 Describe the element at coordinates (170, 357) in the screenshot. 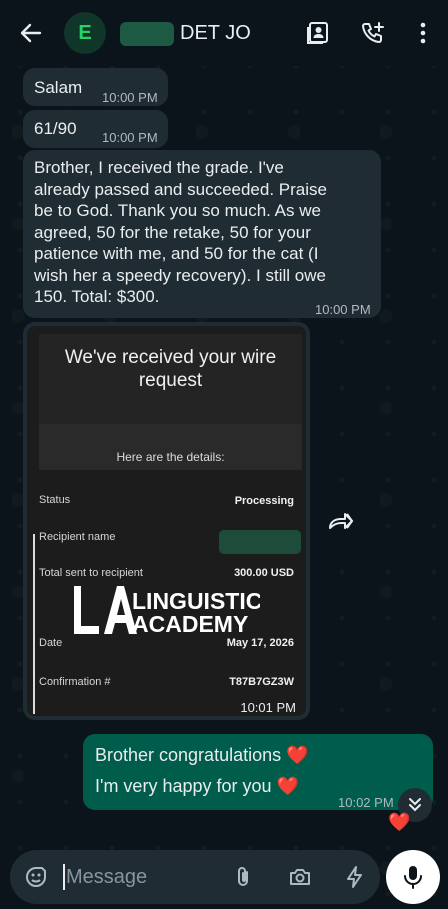

I see `receipt-title-line: We've received your wire` at that location.